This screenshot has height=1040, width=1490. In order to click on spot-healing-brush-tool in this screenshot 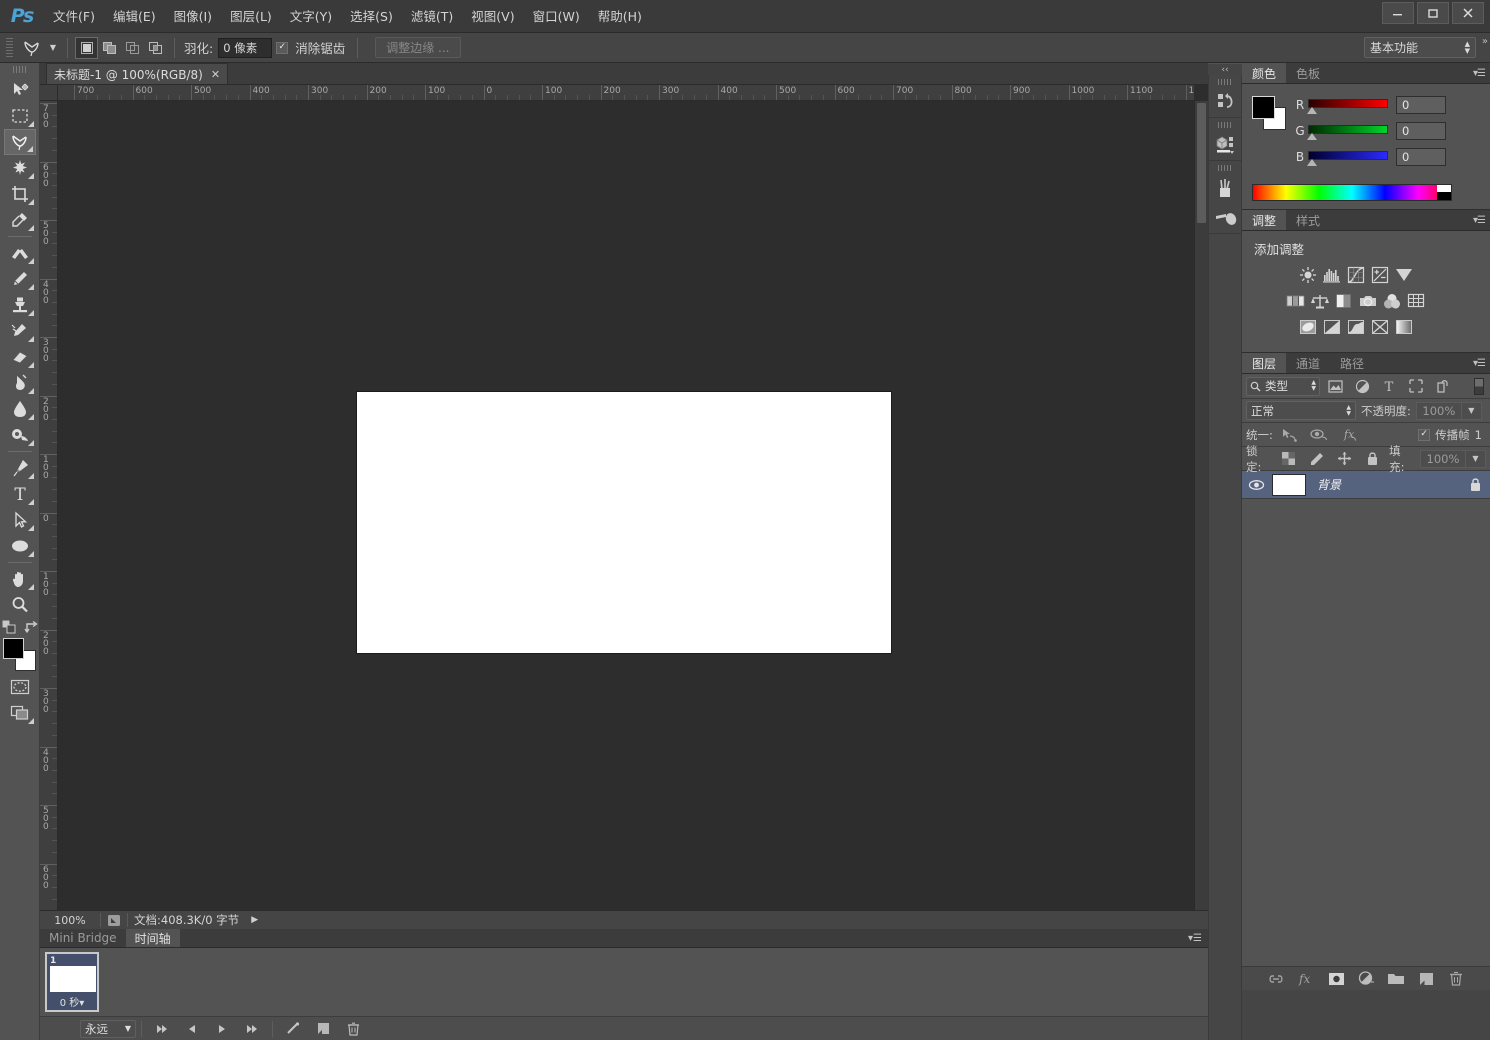, I will do `click(20, 253)`.